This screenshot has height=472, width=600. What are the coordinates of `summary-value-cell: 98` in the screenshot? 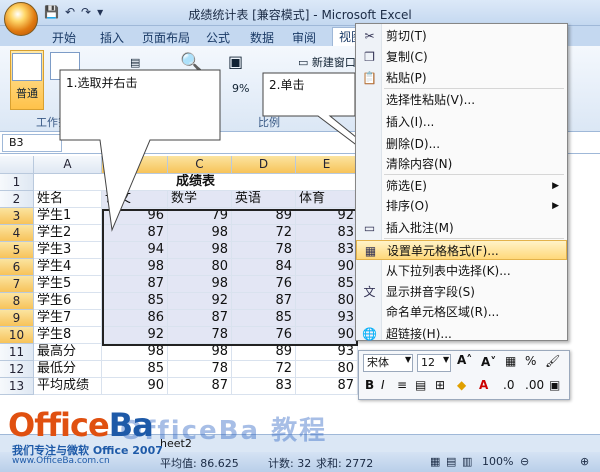 It's located at (200, 352).